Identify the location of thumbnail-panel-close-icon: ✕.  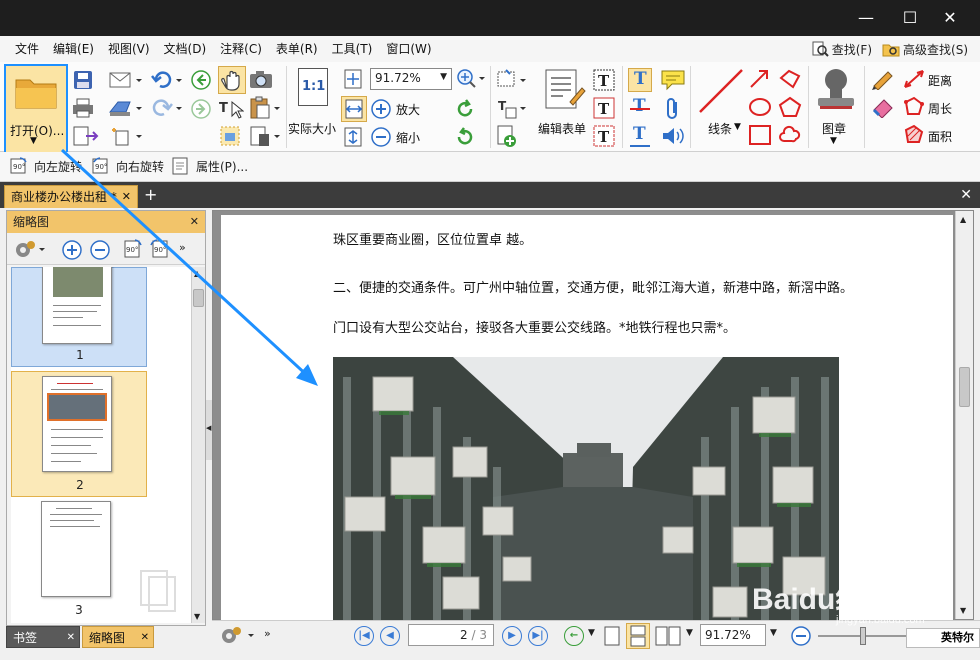
(194, 222).